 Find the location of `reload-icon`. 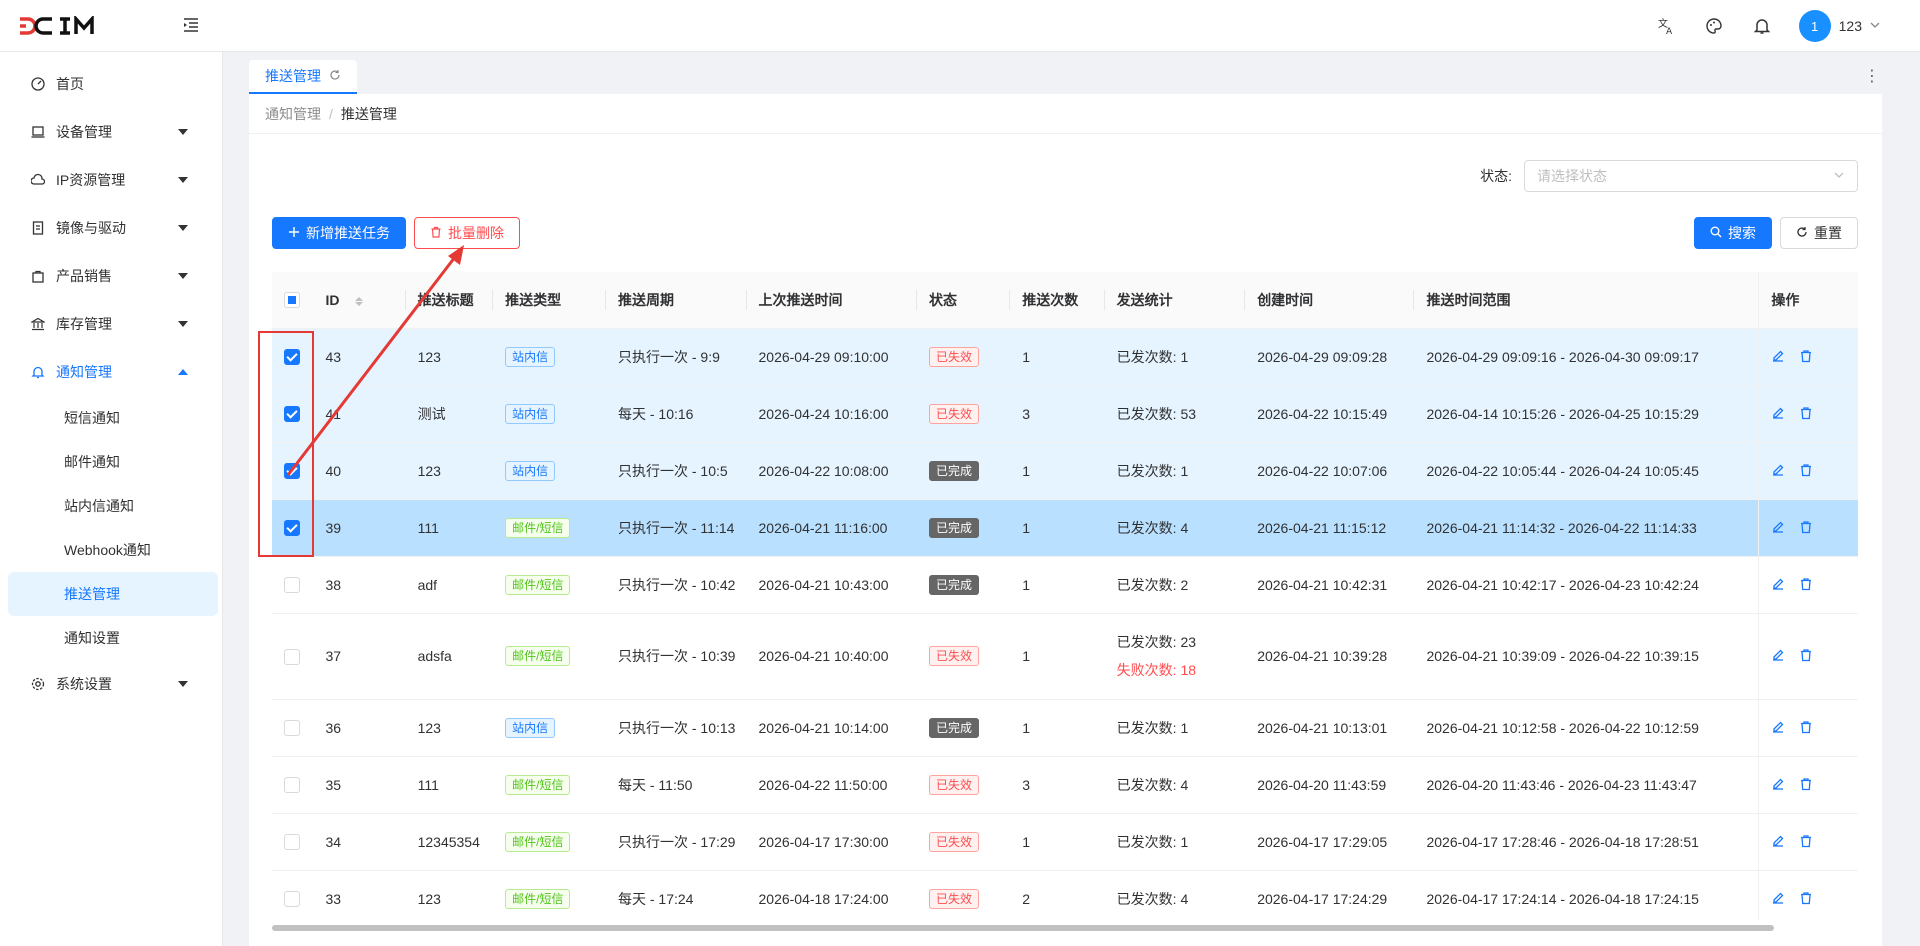

reload-icon is located at coordinates (335, 76).